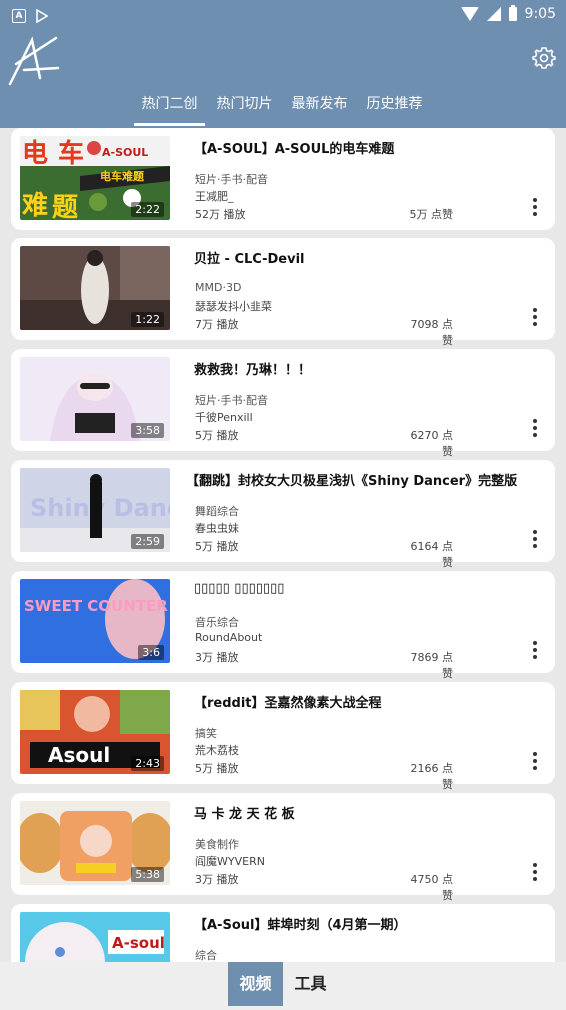 This screenshot has width=566, height=1010. Describe the element at coordinates (95, 288) in the screenshot. I see `video-thumbnail: 1:22` at that location.